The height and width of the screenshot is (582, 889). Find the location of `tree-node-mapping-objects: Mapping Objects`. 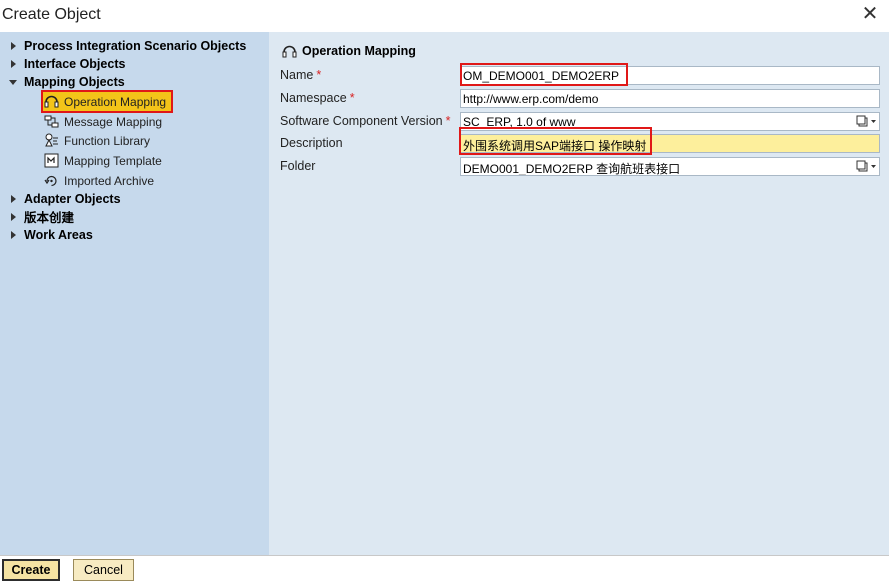

tree-node-mapping-objects: Mapping Objects is located at coordinates (66, 81).